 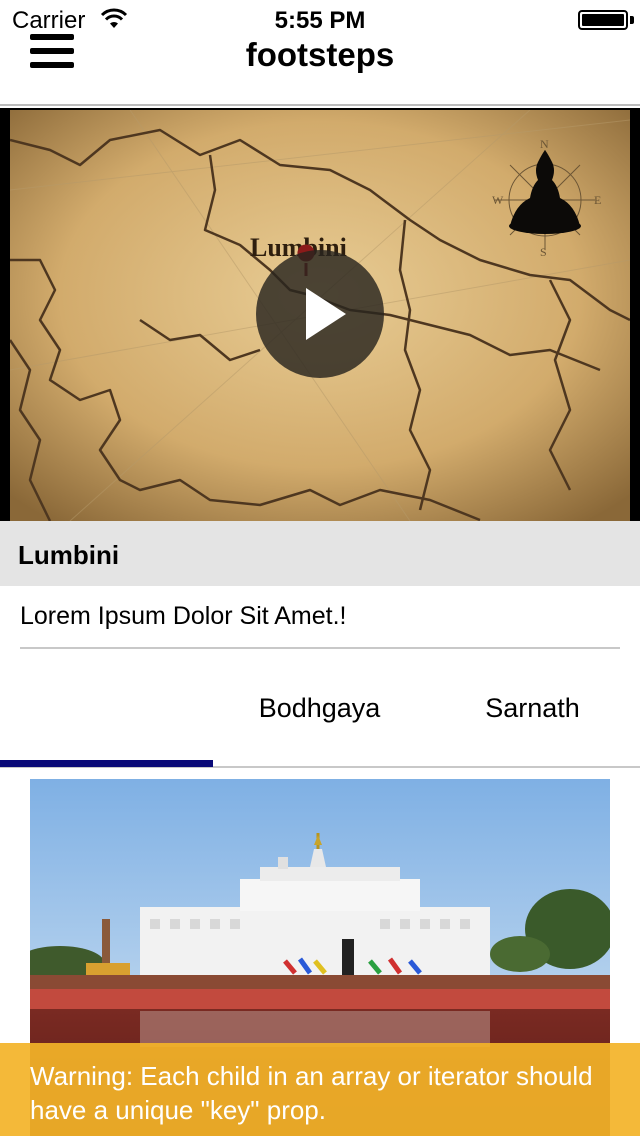 I want to click on status-time: 5:55 PM, so click(x=320, y=20).